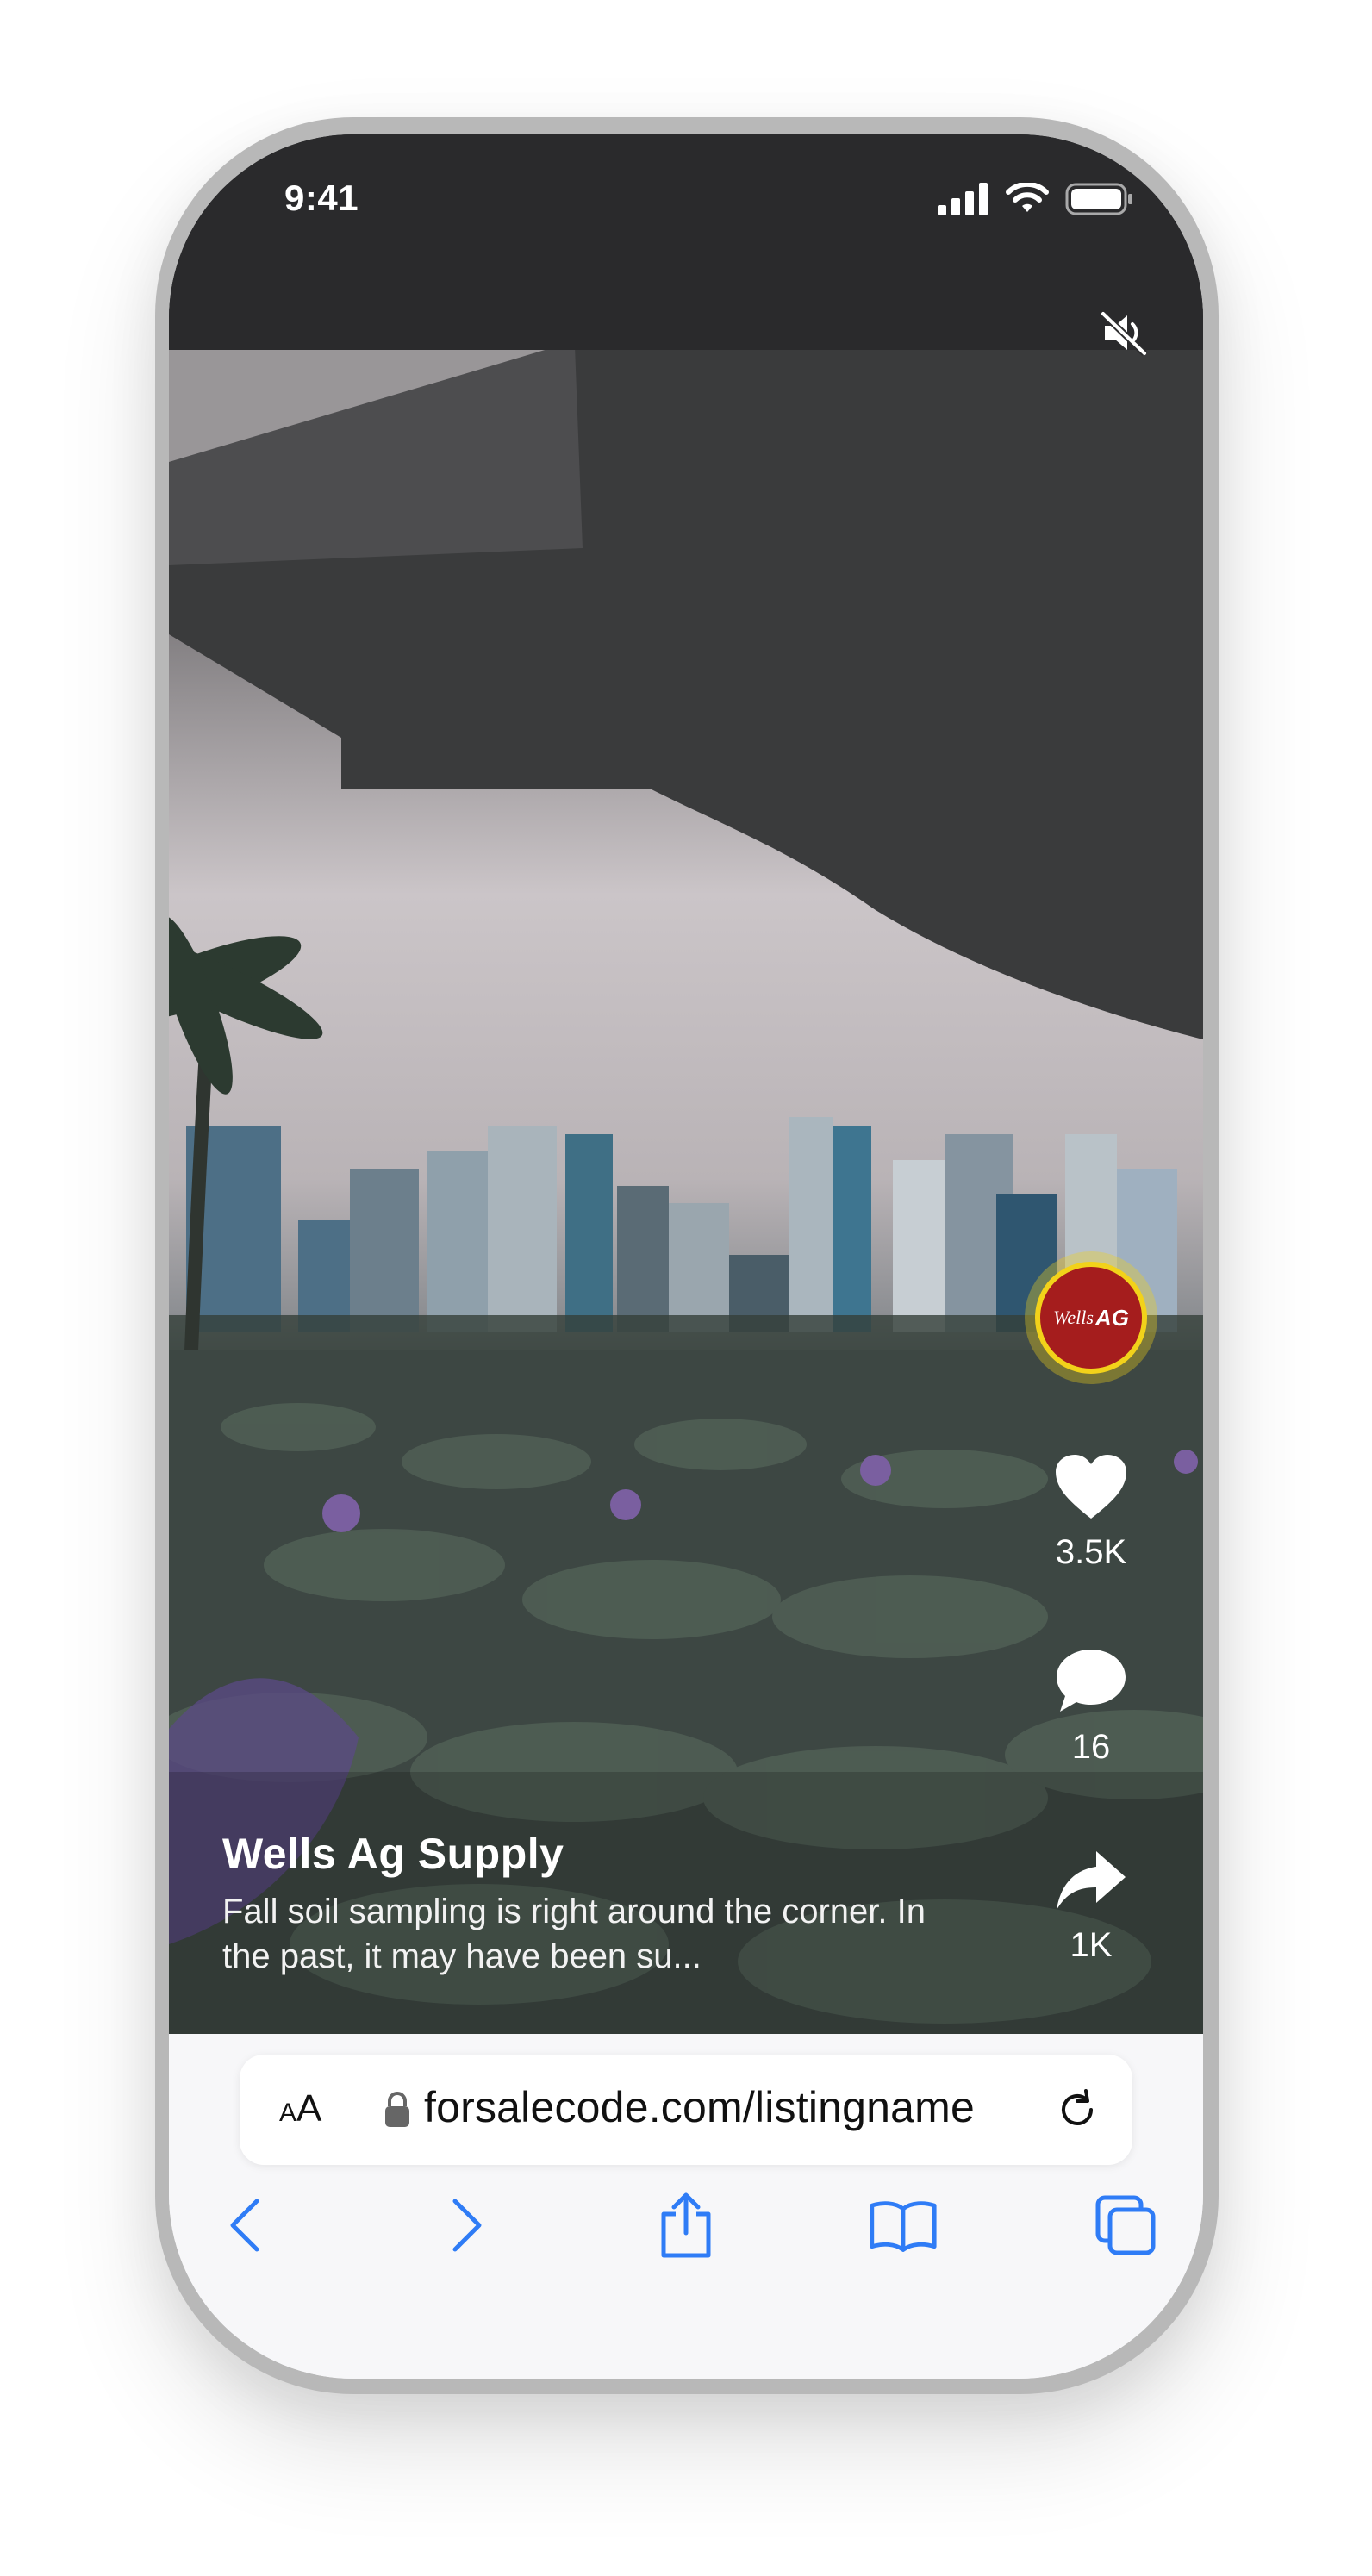  I want to click on bookmarks-button, so click(904, 2225).